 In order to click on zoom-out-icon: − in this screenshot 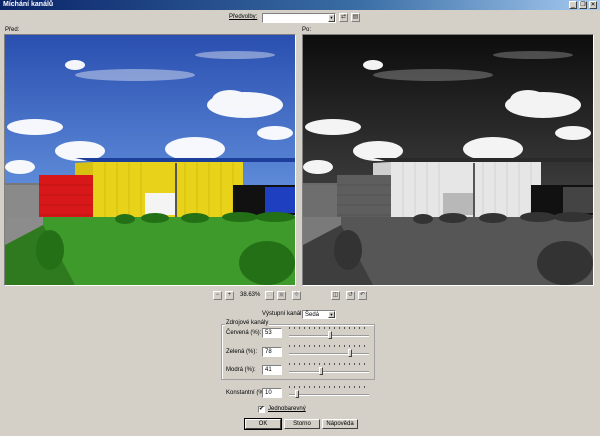, I will do `click(217, 295)`.